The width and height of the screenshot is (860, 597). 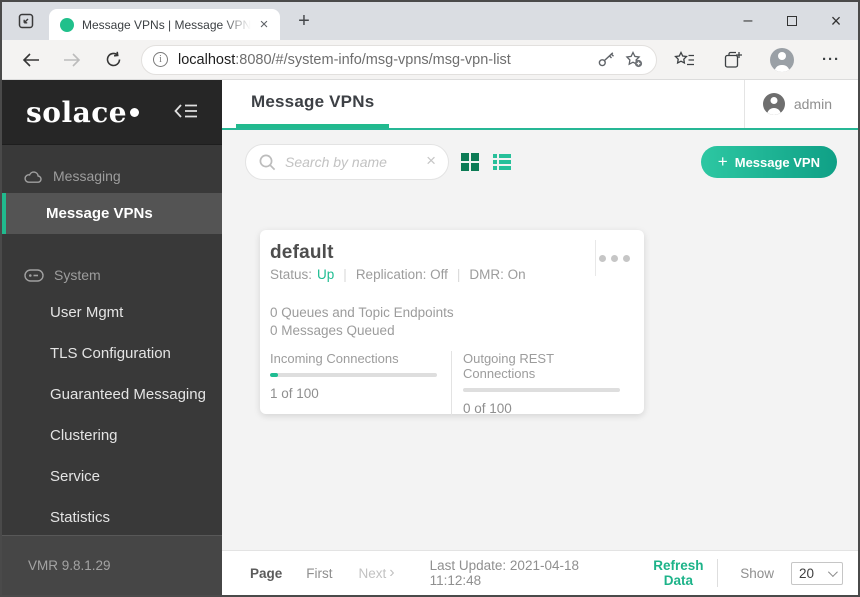 What do you see at coordinates (304, 21) in the screenshot?
I see `new-tab-button: +` at bounding box center [304, 21].